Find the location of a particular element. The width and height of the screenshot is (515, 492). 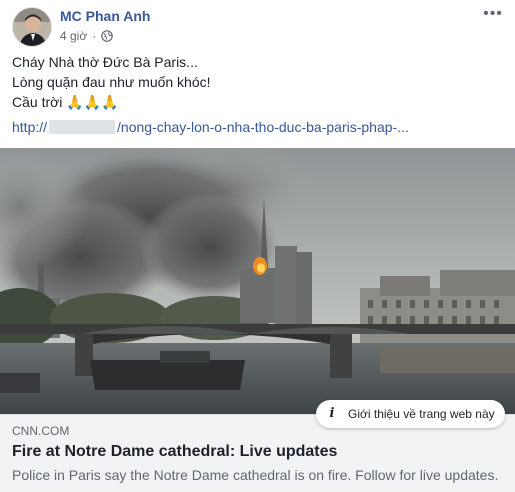

post-meta: 4 giờ · is located at coordinates (87, 36).